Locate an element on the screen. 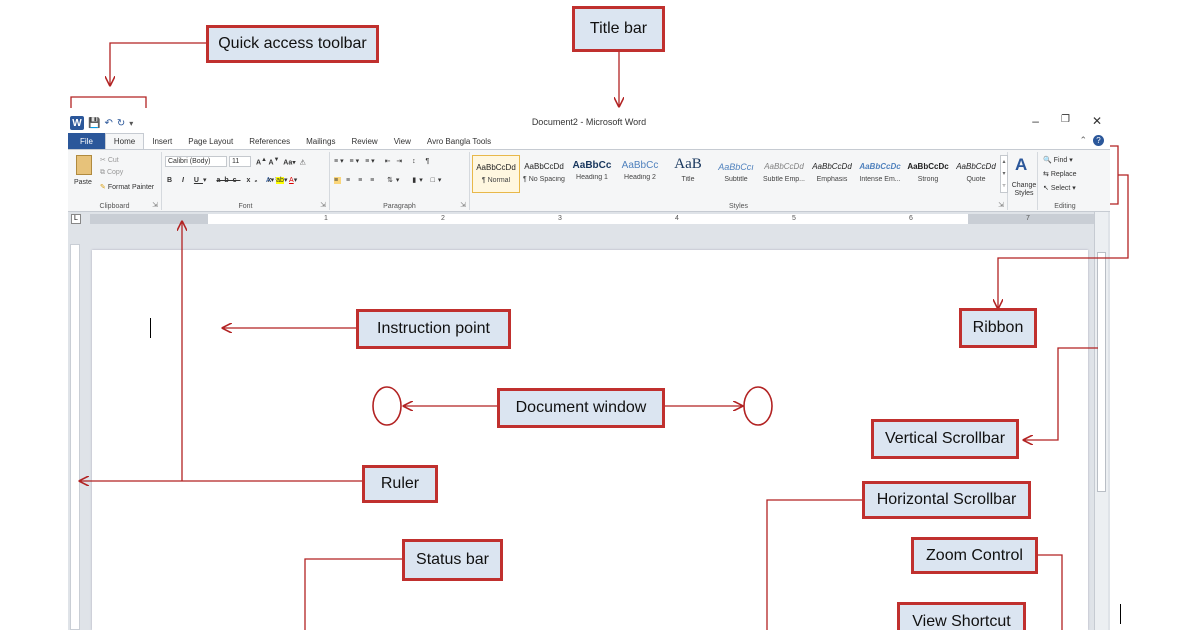 This screenshot has width=1200, height=630. callout-quick-access-toolbar: Quick access toolbar is located at coordinates (292, 44).